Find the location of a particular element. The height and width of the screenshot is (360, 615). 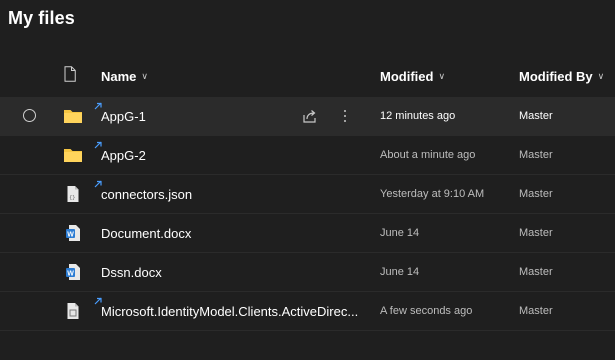

file-name: AppG-2 is located at coordinates (123, 155).